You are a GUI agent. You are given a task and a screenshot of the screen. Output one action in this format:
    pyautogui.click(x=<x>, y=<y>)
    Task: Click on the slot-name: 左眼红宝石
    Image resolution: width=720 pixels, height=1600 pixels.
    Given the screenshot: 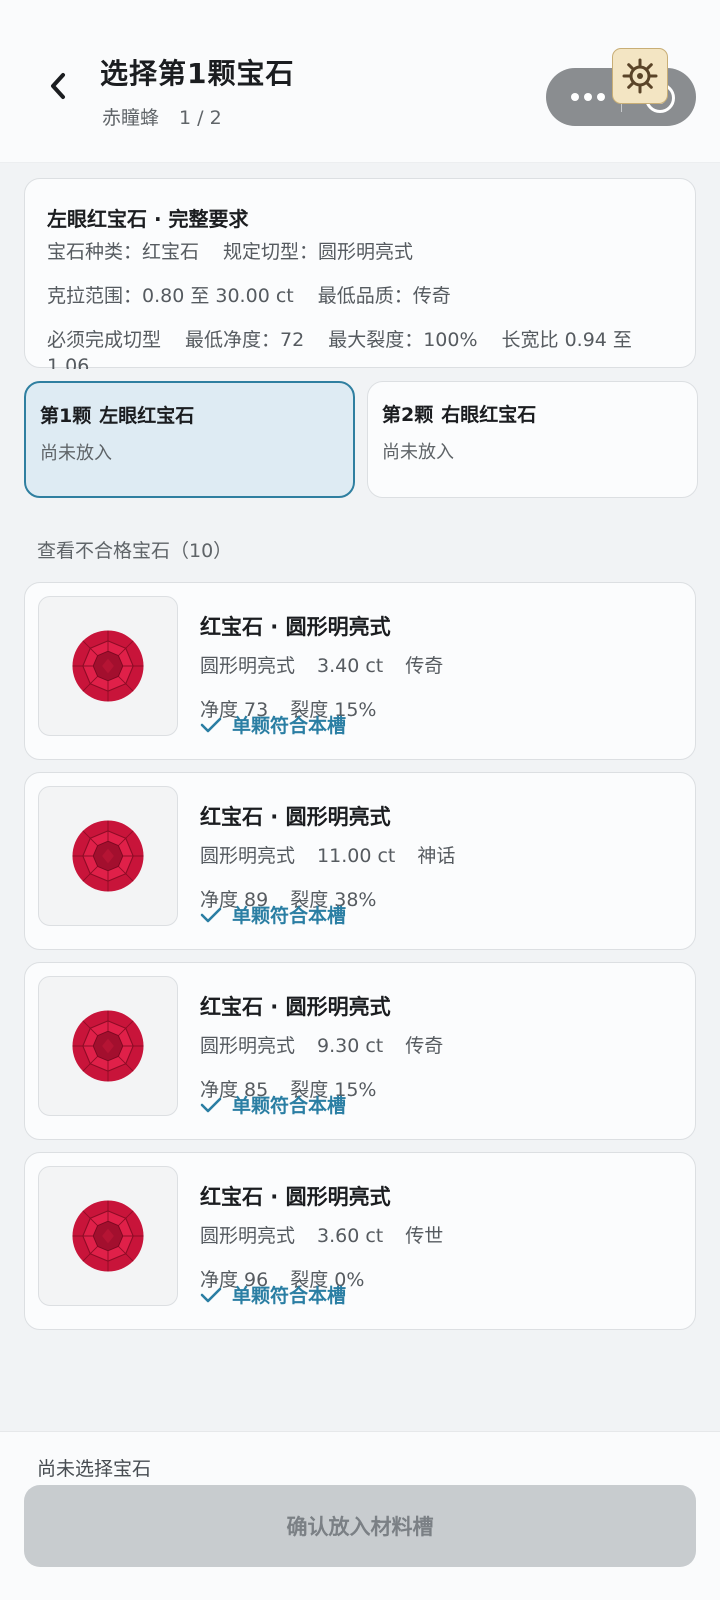 What is the action you would take?
    pyautogui.click(x=147, y=416)
    